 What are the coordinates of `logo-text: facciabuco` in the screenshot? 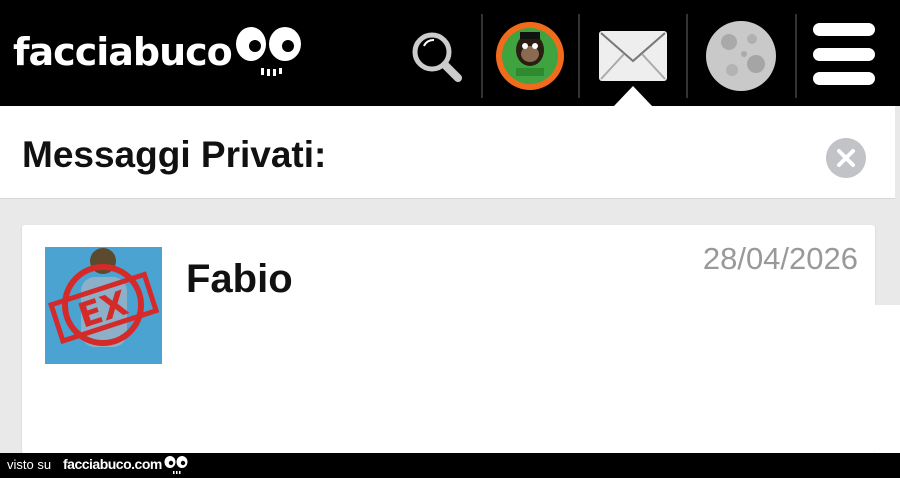 It's located at (123, 52).